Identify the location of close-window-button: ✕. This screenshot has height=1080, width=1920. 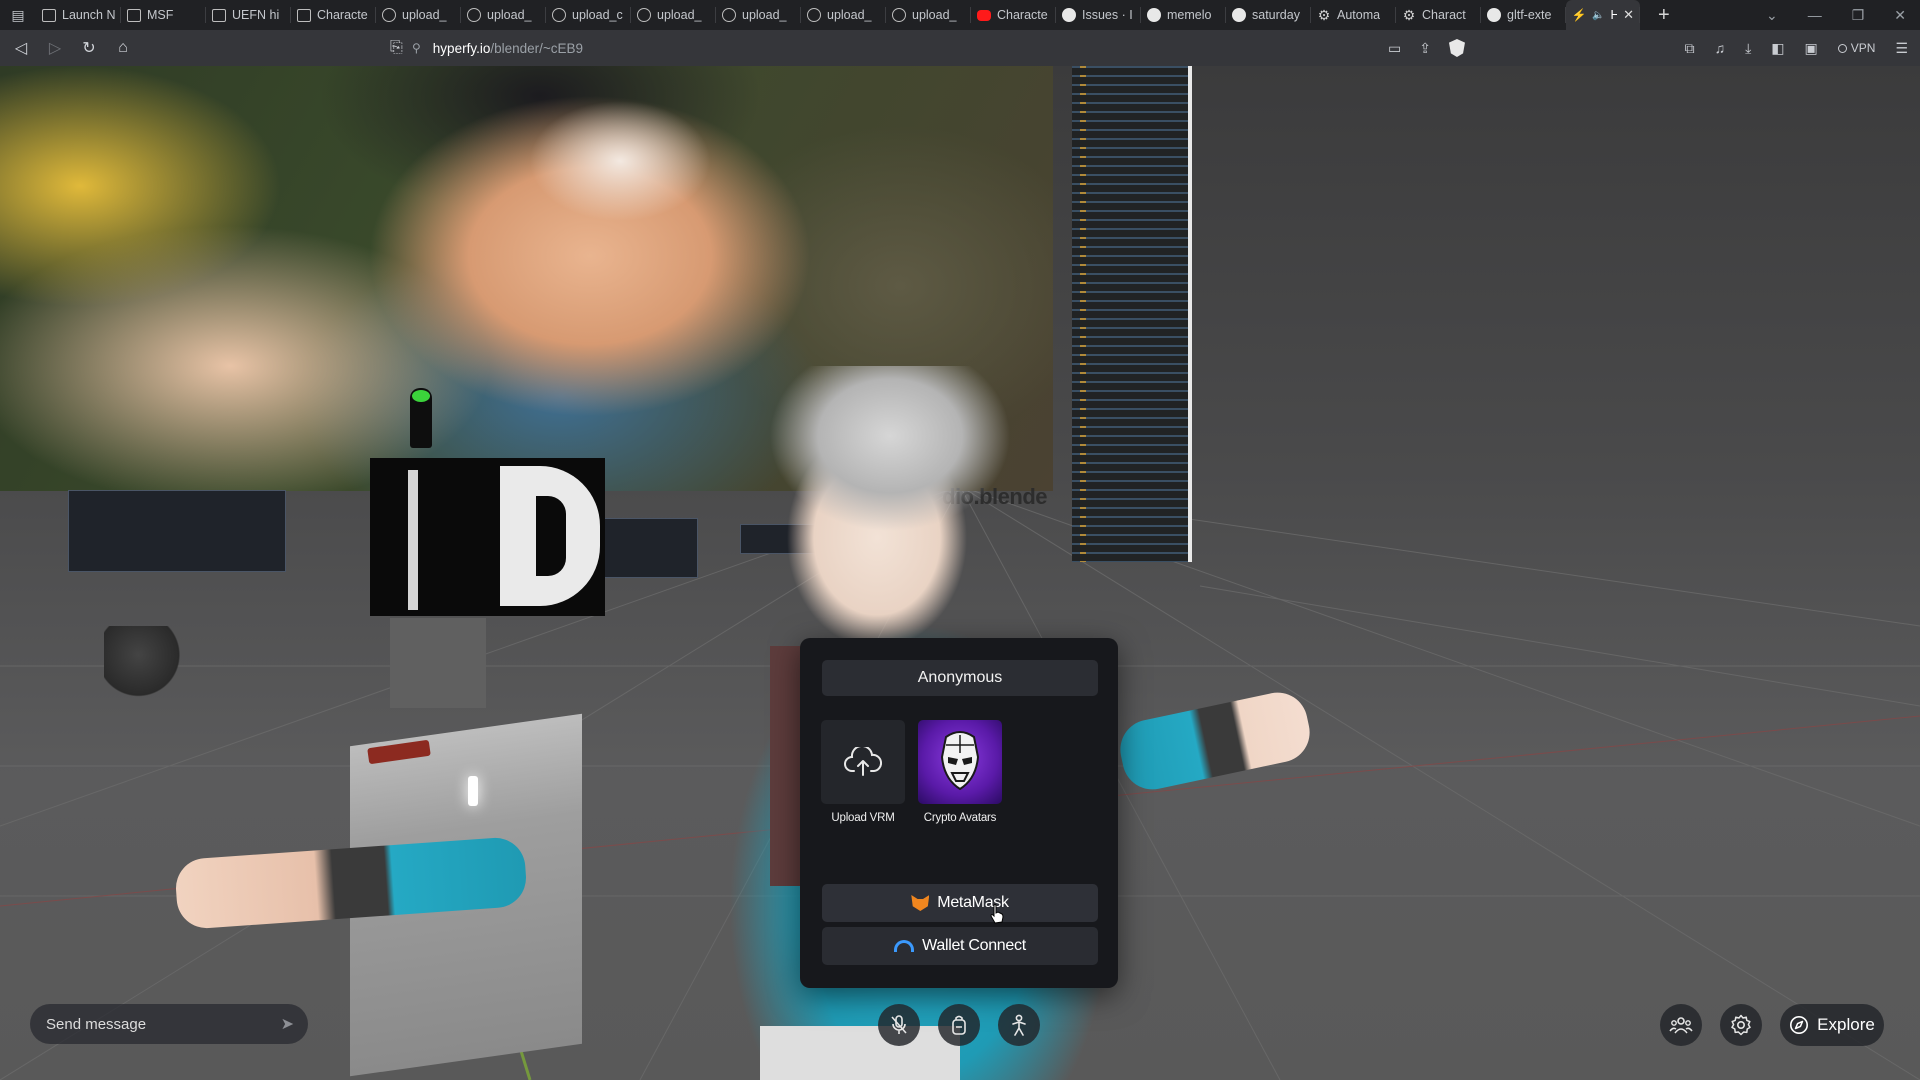
(1900, 15).